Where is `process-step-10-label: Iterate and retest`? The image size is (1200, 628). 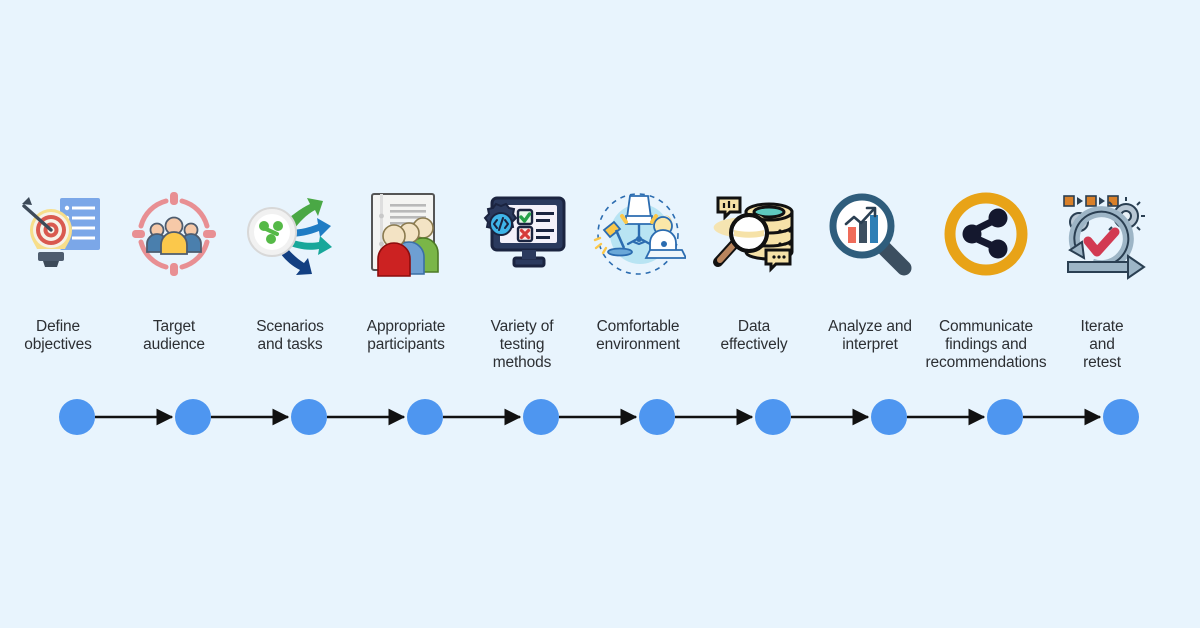
process-step-10-label: Iterate and retest is located at coordinates (1102, 344).